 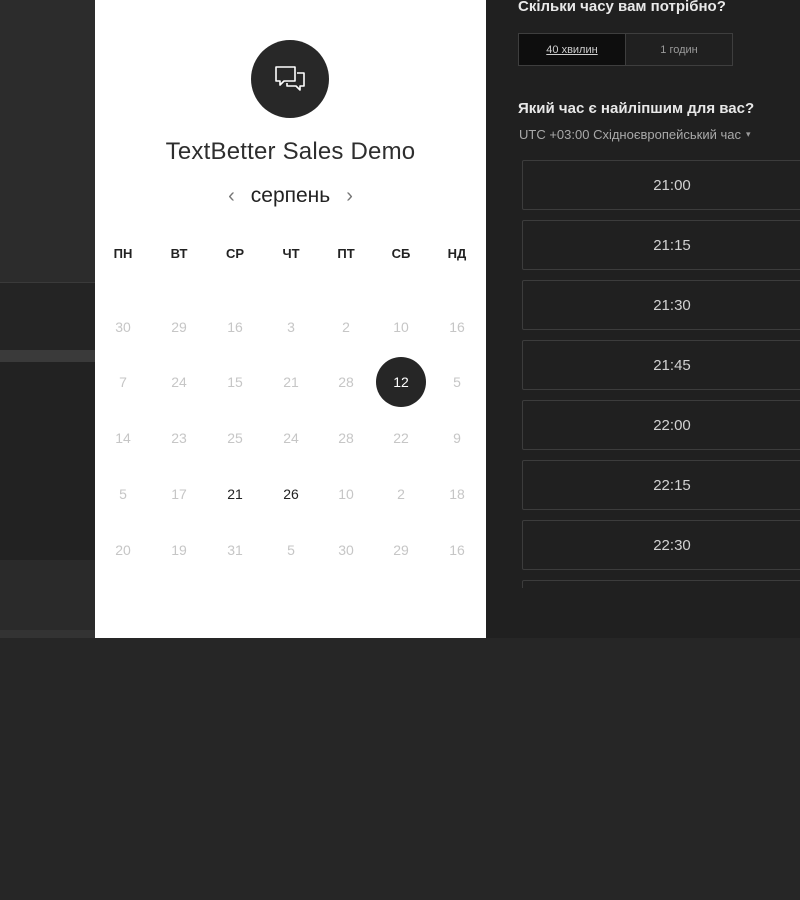 I want to click on time-slot-label: 21:15, so click(x=672, y=245).